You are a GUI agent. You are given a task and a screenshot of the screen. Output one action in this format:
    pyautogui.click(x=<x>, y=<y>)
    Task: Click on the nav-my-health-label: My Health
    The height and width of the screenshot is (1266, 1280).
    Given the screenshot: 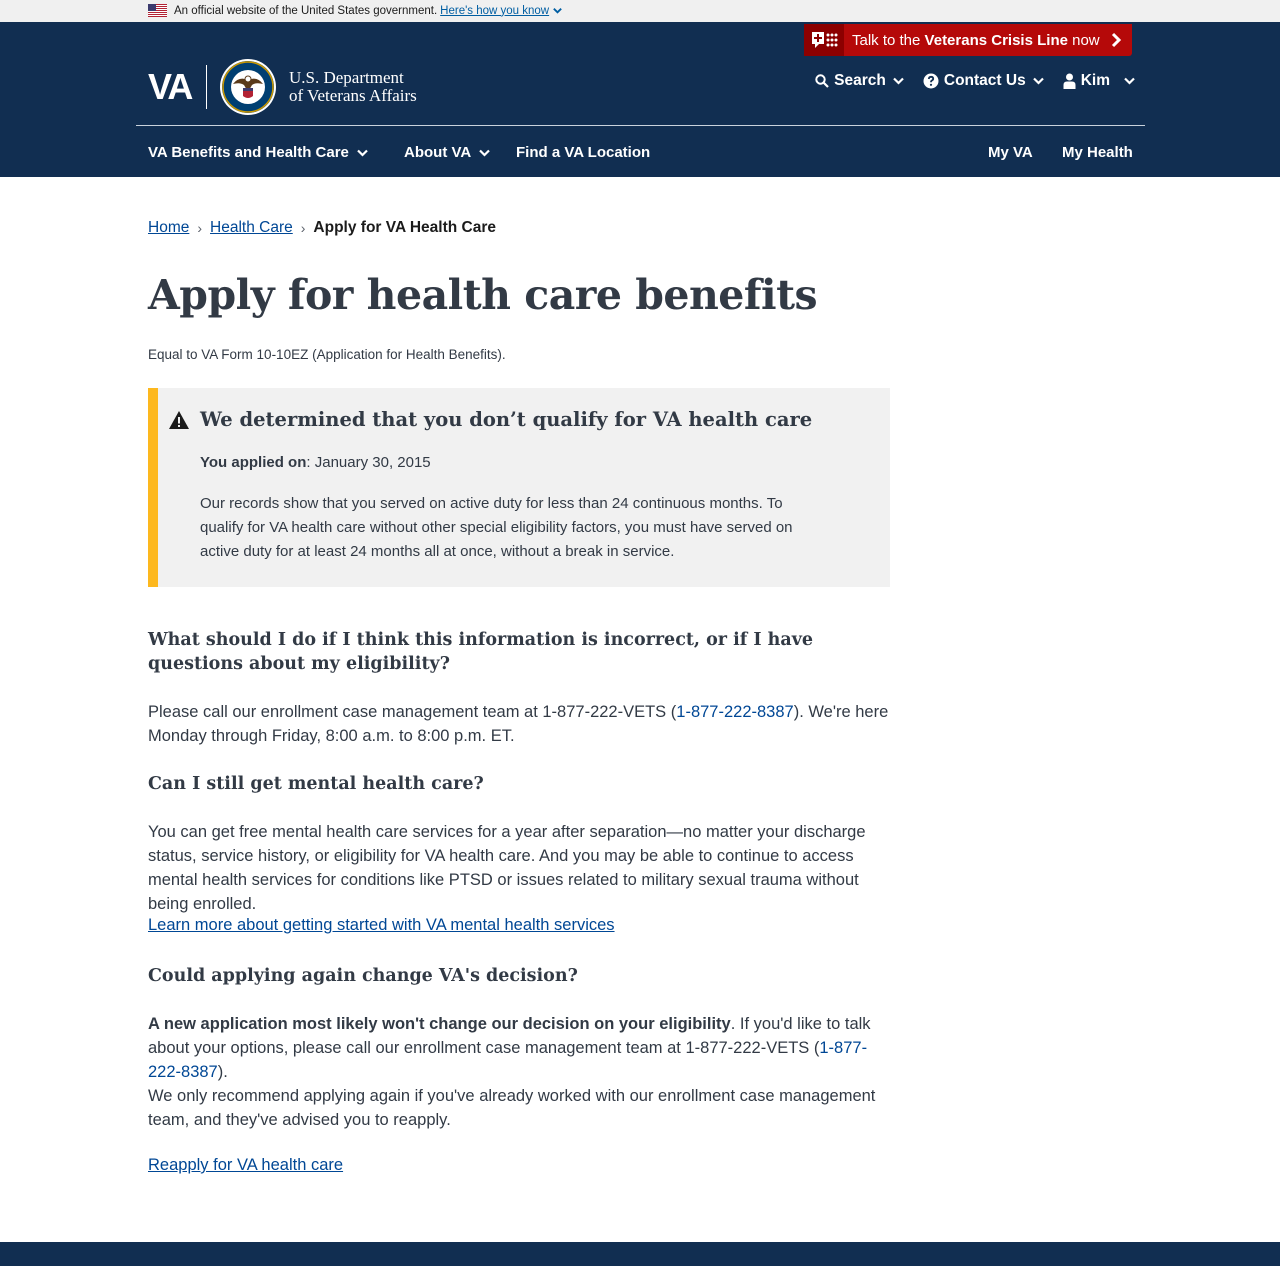 What is the action you would take?
    pyautogui.click(x=1097, y=152)
    